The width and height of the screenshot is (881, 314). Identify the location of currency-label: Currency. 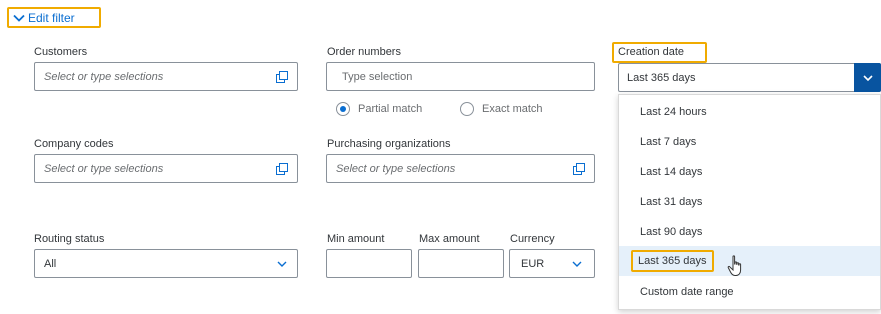
(532, 239).